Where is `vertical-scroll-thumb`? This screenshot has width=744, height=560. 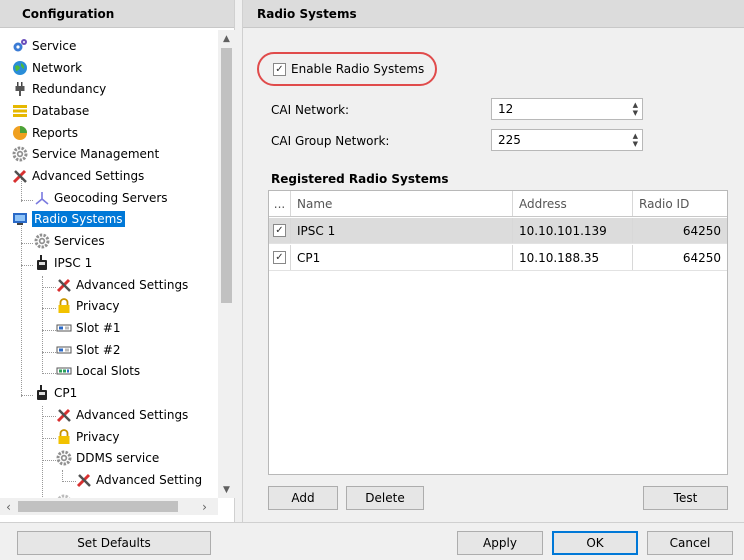
vertical-scroll-thumb is located at coordinates (226, 175).